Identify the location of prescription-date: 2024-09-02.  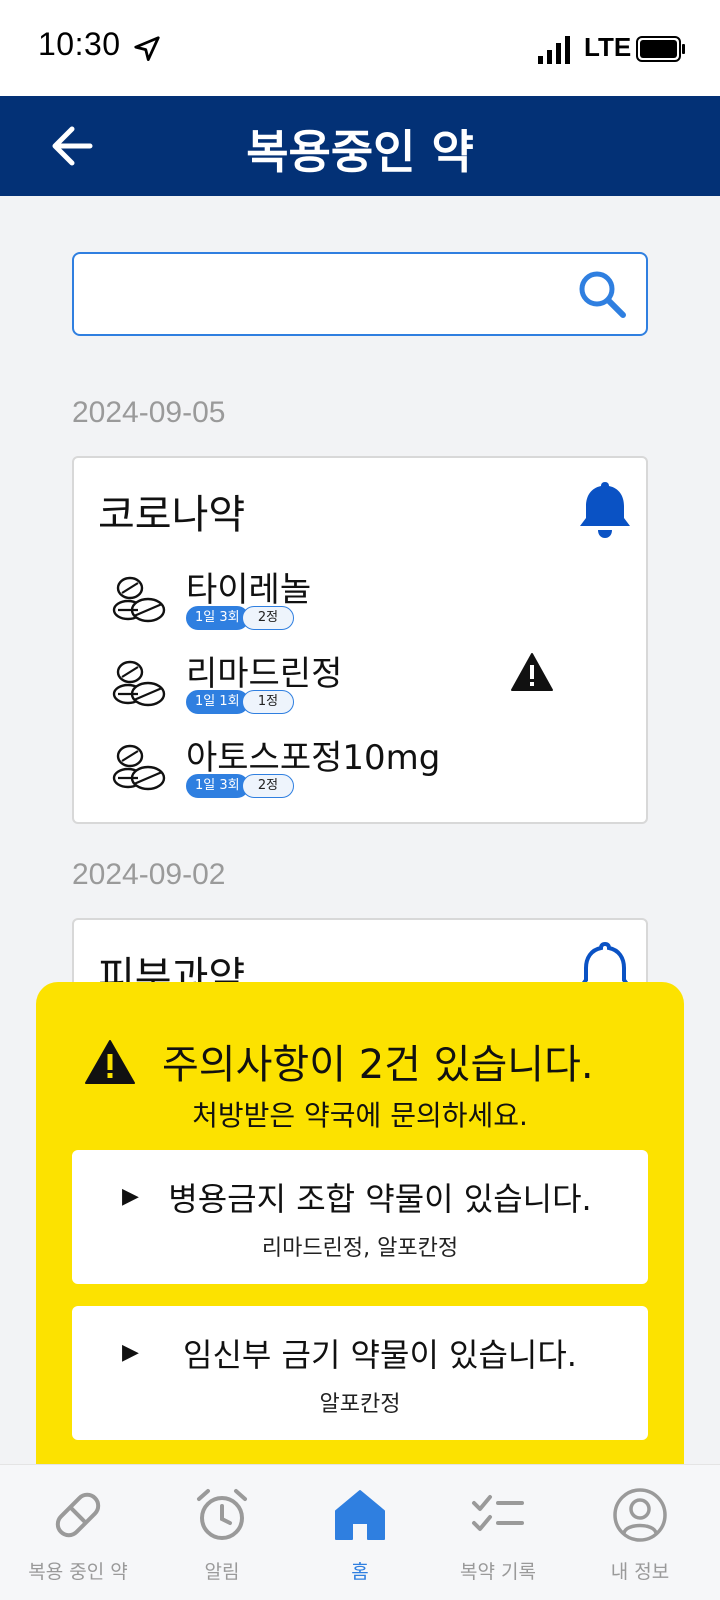
(149, 874).